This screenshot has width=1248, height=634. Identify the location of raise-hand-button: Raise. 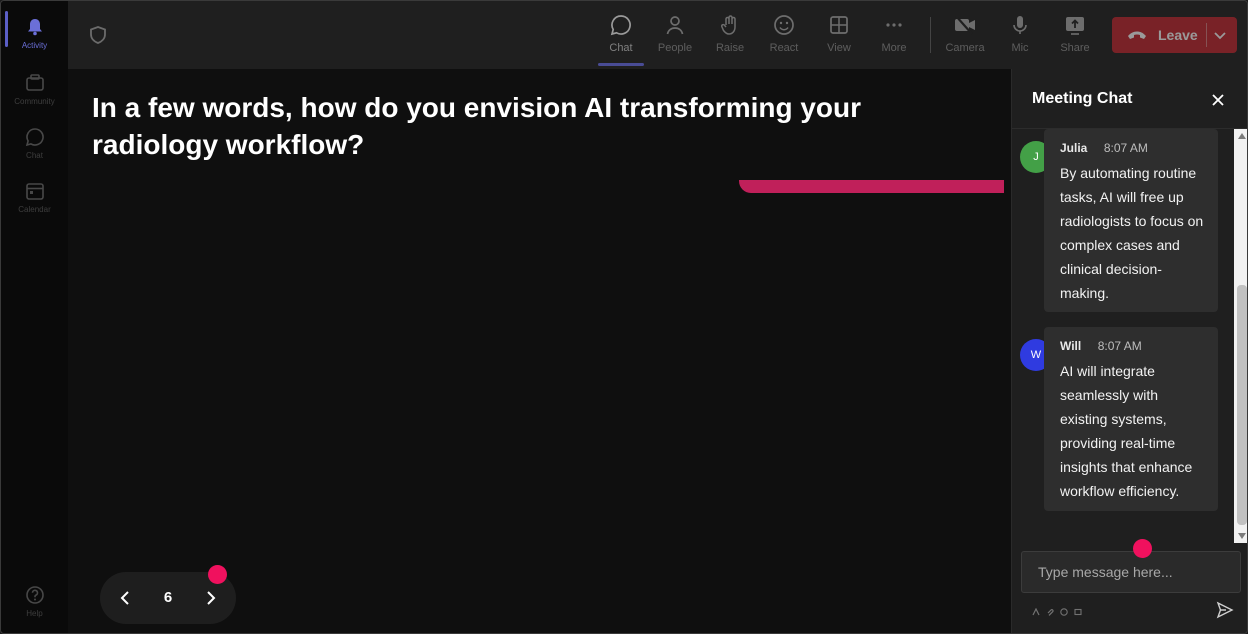
(730, 35).